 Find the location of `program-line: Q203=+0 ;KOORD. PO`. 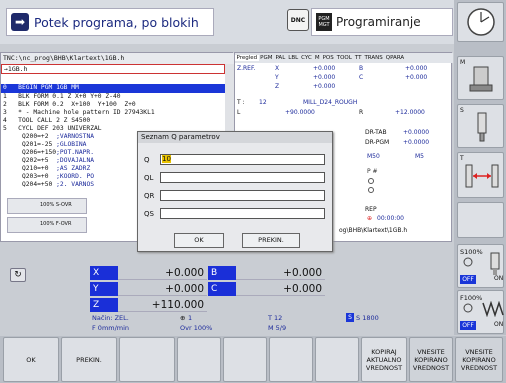

program-line: Q203=+0 ;KOORD. PO is located at coordinates (48, 177).